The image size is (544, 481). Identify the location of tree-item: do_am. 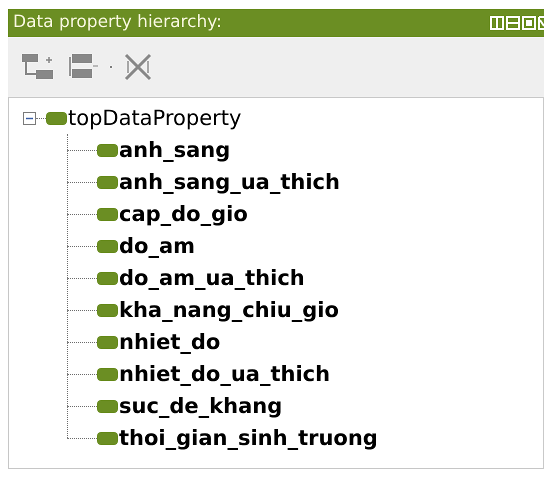
(157, 246).